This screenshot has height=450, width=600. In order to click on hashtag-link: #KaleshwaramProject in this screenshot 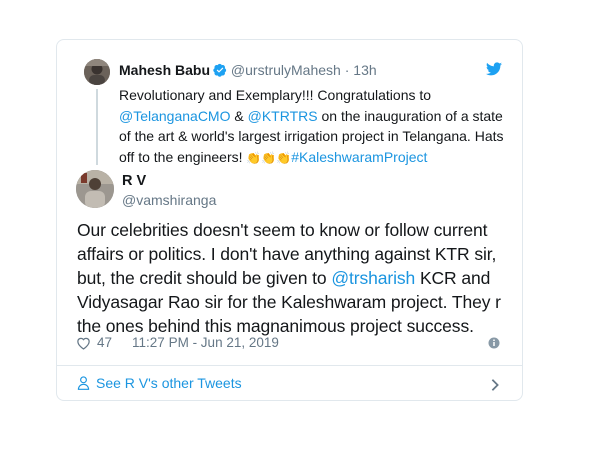, I will do `click(359, 157)`.